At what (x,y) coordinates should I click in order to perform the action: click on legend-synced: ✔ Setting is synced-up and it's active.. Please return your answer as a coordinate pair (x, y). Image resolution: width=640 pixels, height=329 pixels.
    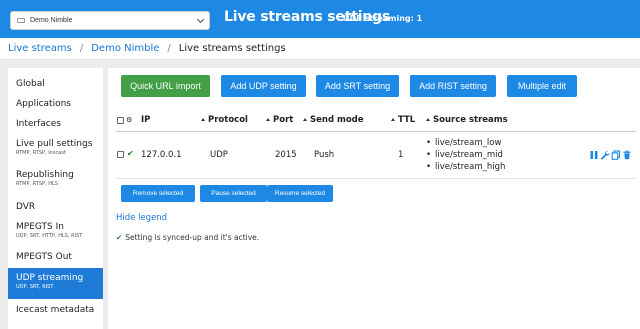
    Looking at the image, I should click on (187, 237).